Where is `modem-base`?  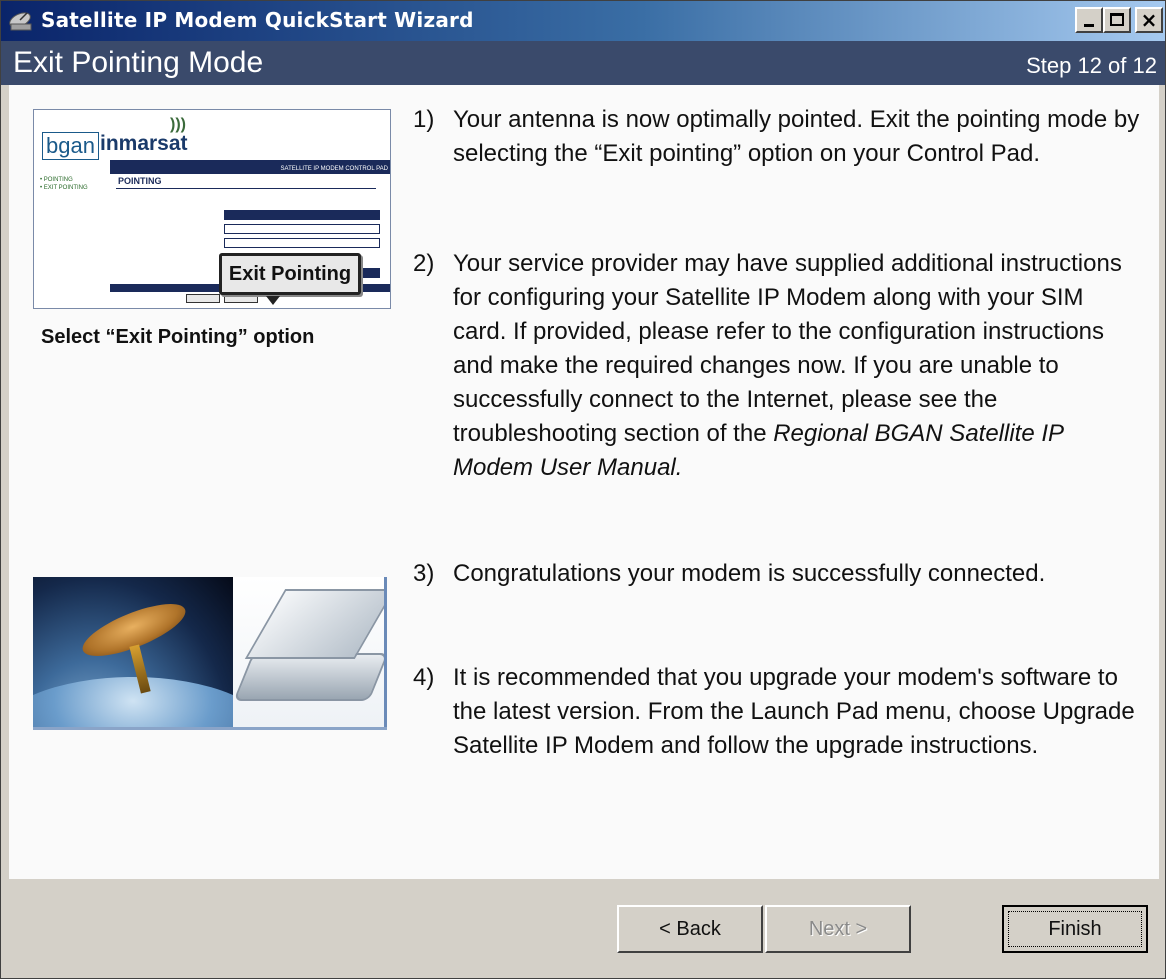 modem-base is located at coordinates (309, 677).